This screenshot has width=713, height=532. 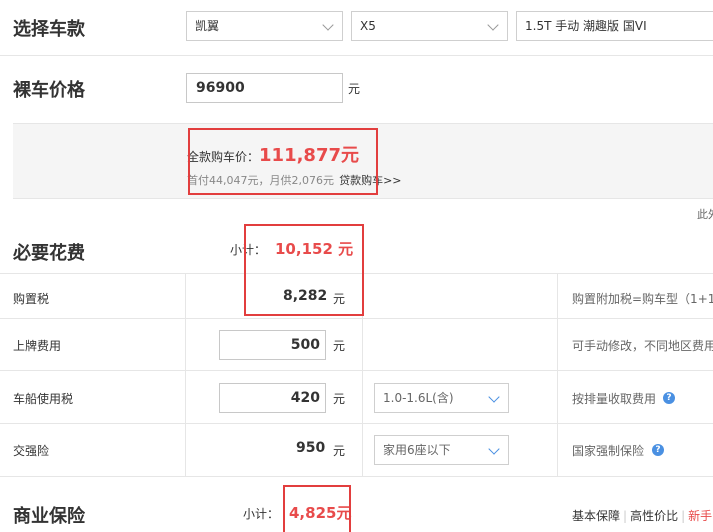 I want to click on table-bottom-border, so click(x=356, y=476).